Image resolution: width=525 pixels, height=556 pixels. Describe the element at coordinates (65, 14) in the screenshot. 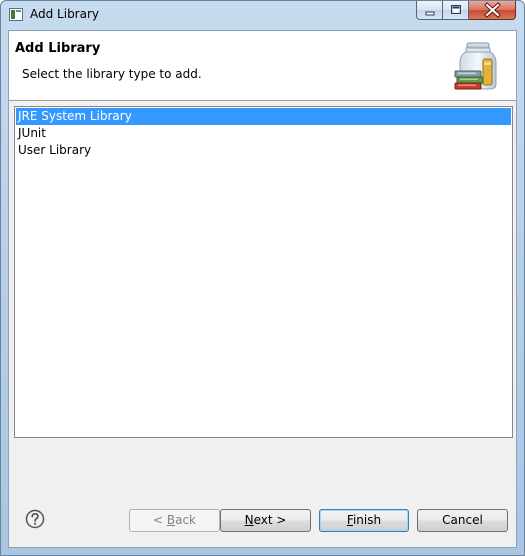

I see `window-title: Add Library` at that location.